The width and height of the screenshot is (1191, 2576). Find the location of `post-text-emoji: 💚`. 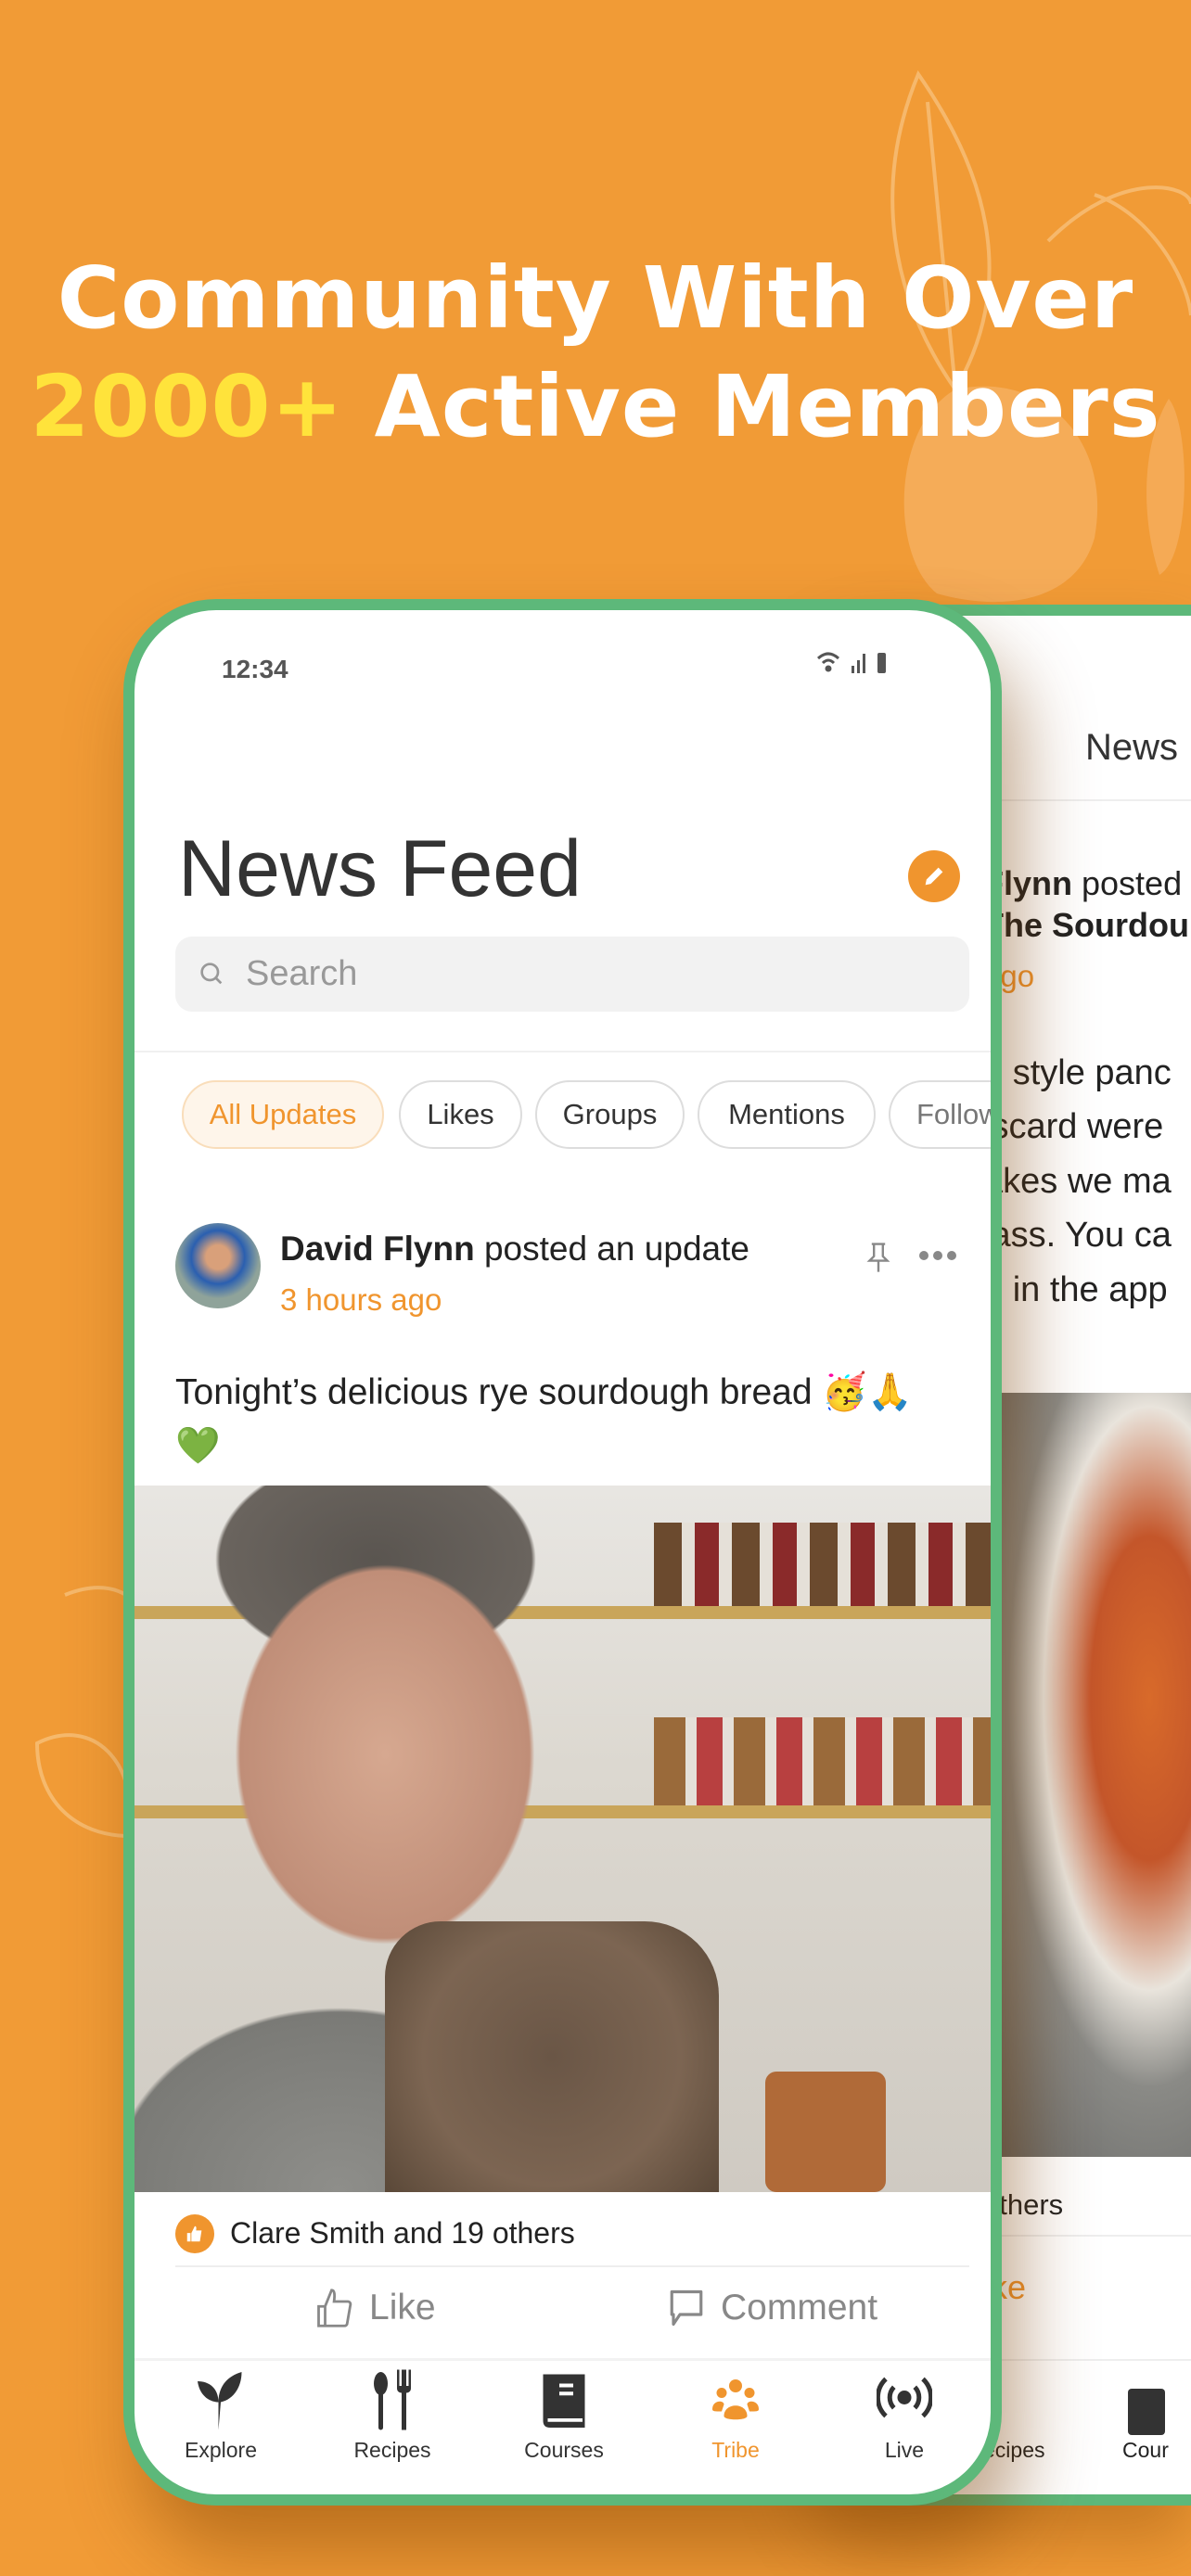

post-text-emoji: 💚 is located at coordinates (198, 1446).